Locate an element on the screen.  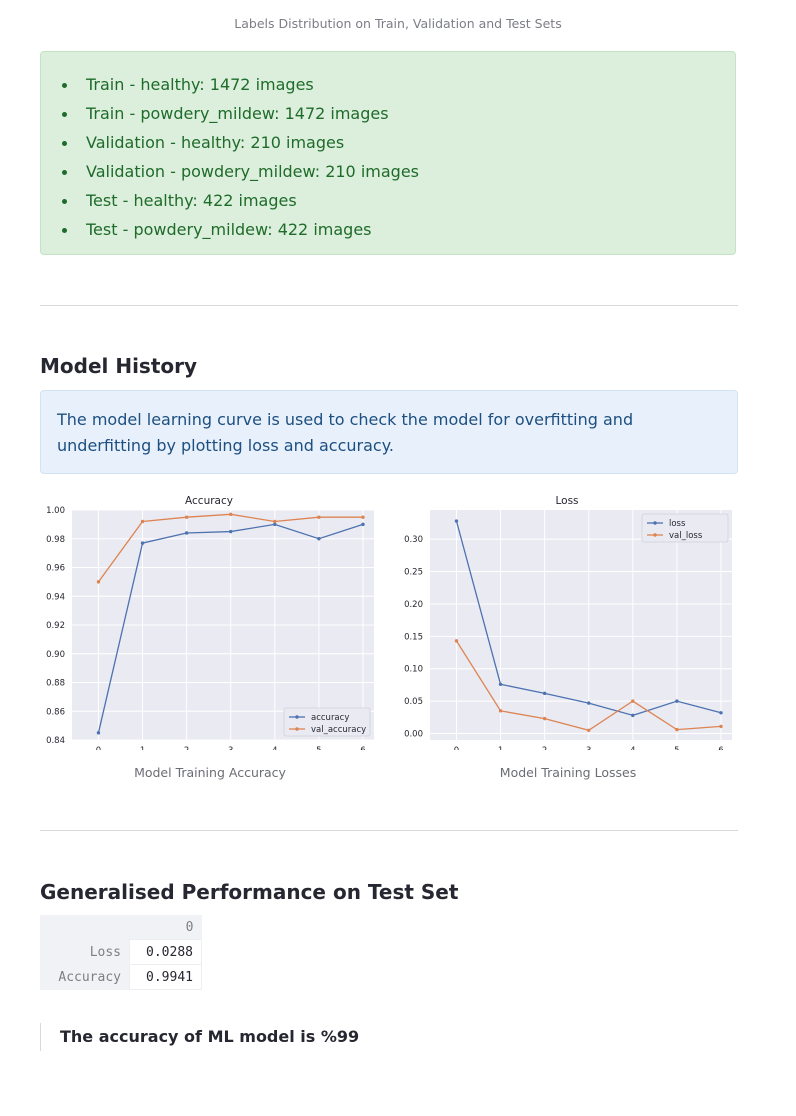
table-row: Loss 0.0288 is located at coordinates (121, 952).